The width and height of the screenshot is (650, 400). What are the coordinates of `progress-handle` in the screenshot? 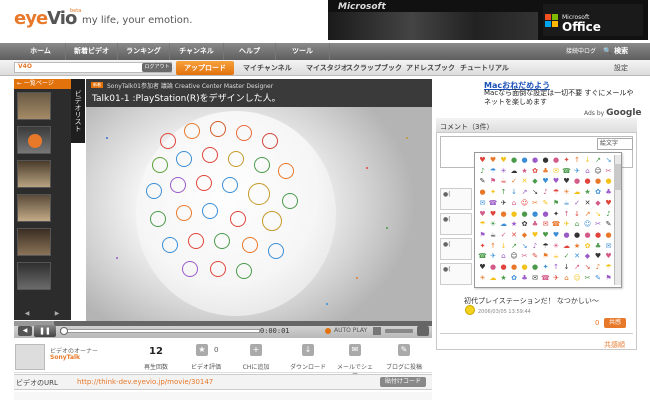 It's located at (64, 331).